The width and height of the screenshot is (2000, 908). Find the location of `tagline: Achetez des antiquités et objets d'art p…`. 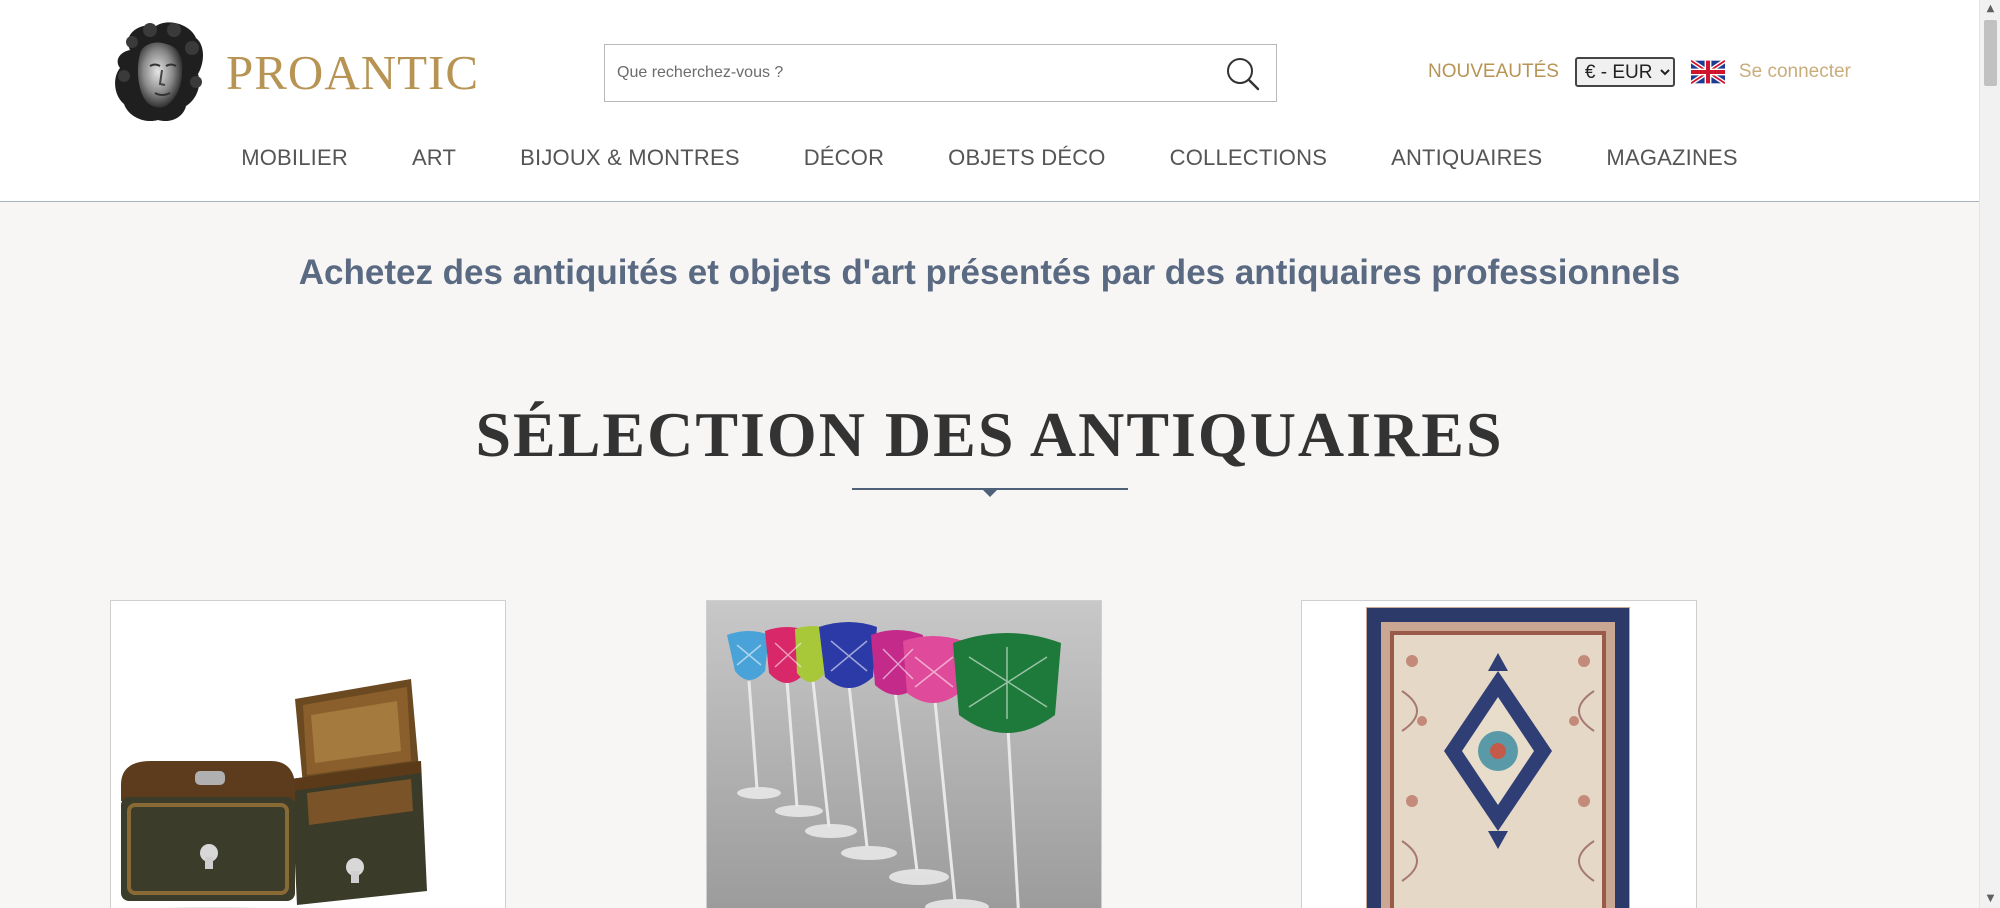

tagline: Achetez des antiquités et objets d'art p… is located at coordinates (989, 272).